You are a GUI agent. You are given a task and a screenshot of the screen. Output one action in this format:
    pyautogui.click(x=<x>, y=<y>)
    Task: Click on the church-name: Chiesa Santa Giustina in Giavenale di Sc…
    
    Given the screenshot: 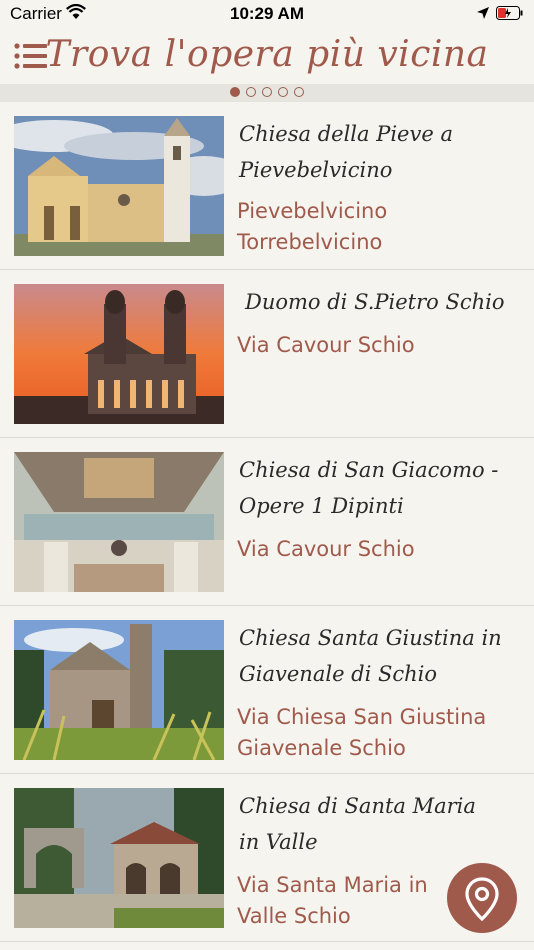 What is the action you would take?
    pyautogui.click(x=370, y=656)
    